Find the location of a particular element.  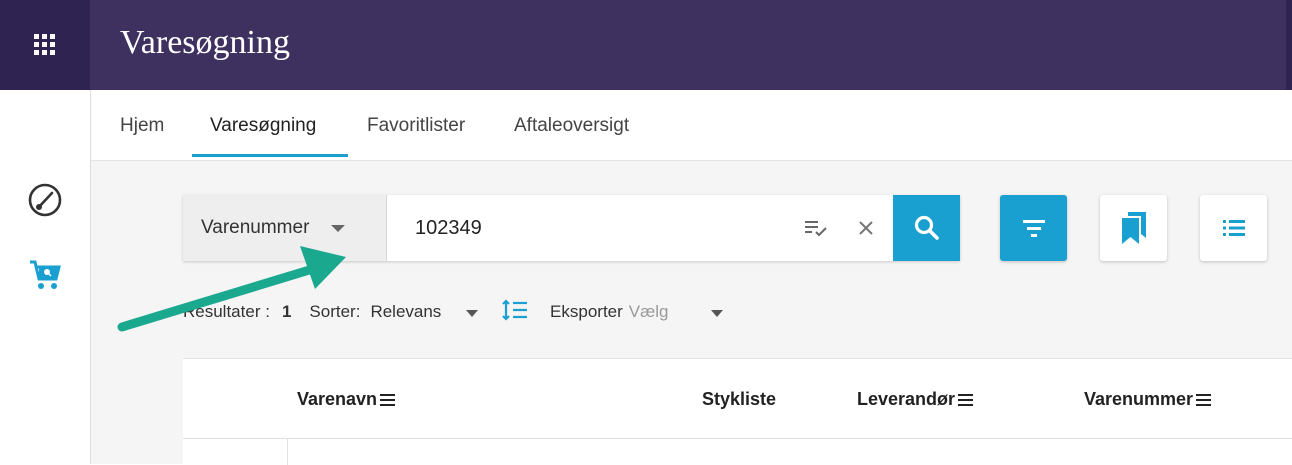

list-view-icon is located at coordinates (1233, 228).